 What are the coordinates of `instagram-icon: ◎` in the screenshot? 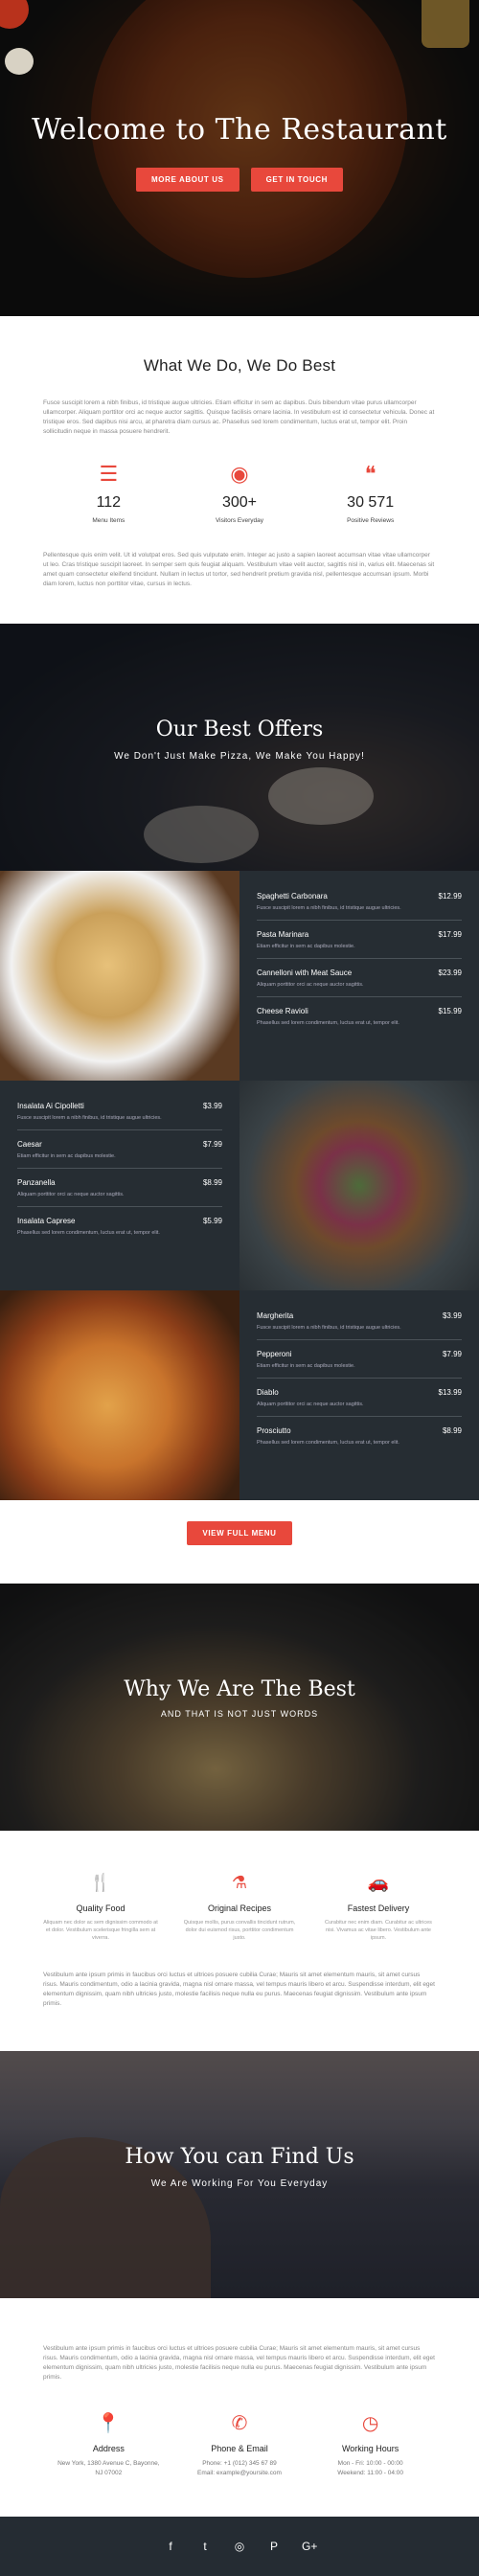 It's located at (240, 2546).